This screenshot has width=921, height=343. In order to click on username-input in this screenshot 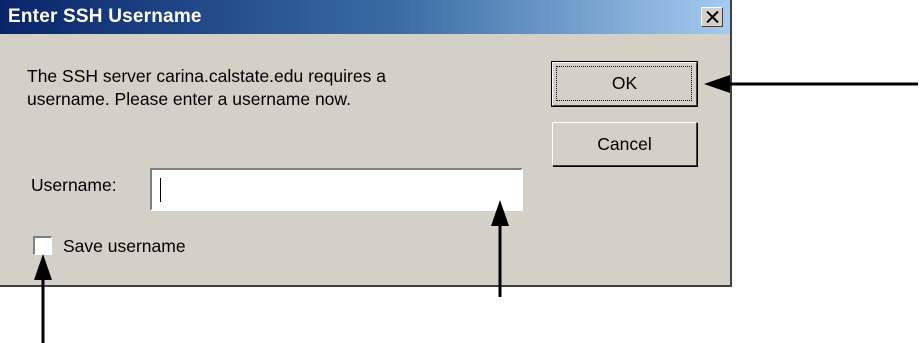, I will do `click(336, 189)`.